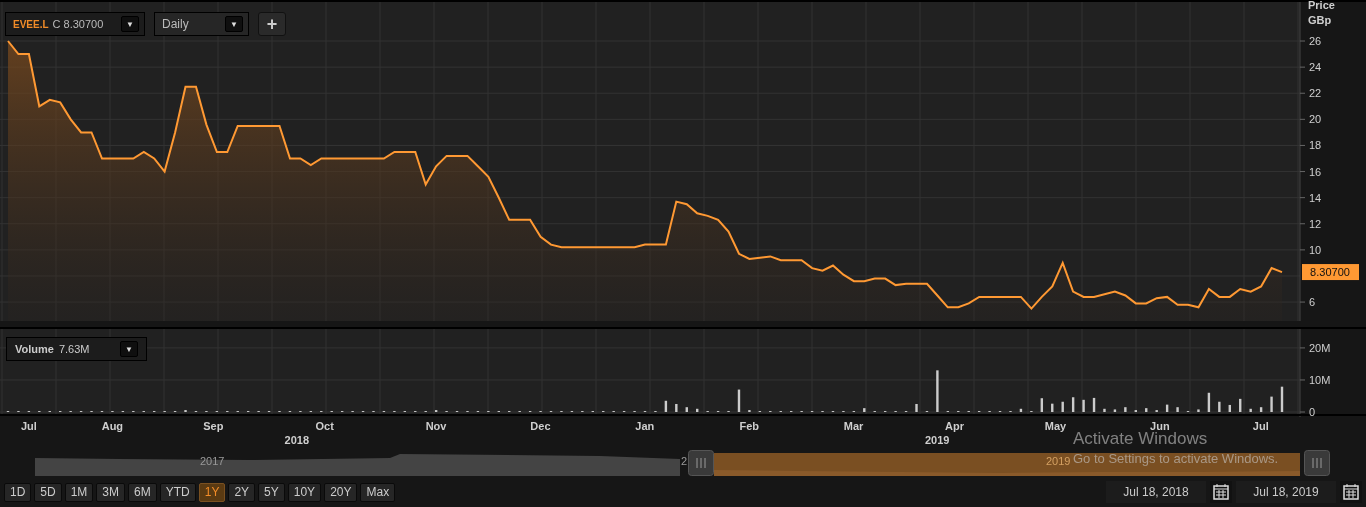 The height and width of the screenshot is (507, 1366). What do you see at coordinates (937, 440) in the screenshot?
I see `year-label: 2019` at bounding box center [937, 440].